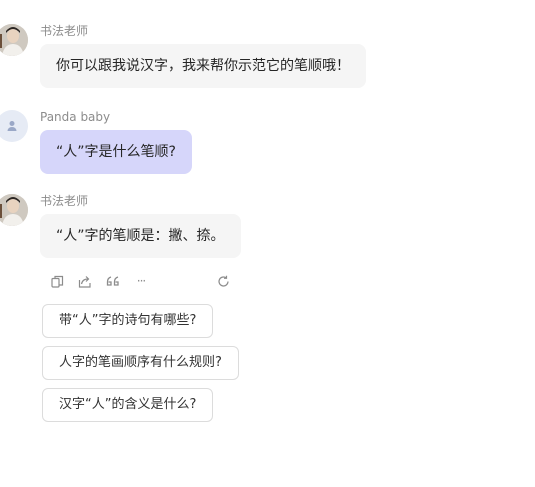 This screenshot has height=487, width=535. Describe the element at coordinates (113, 281) in the screenshot. I see `quote-icon` at that location.